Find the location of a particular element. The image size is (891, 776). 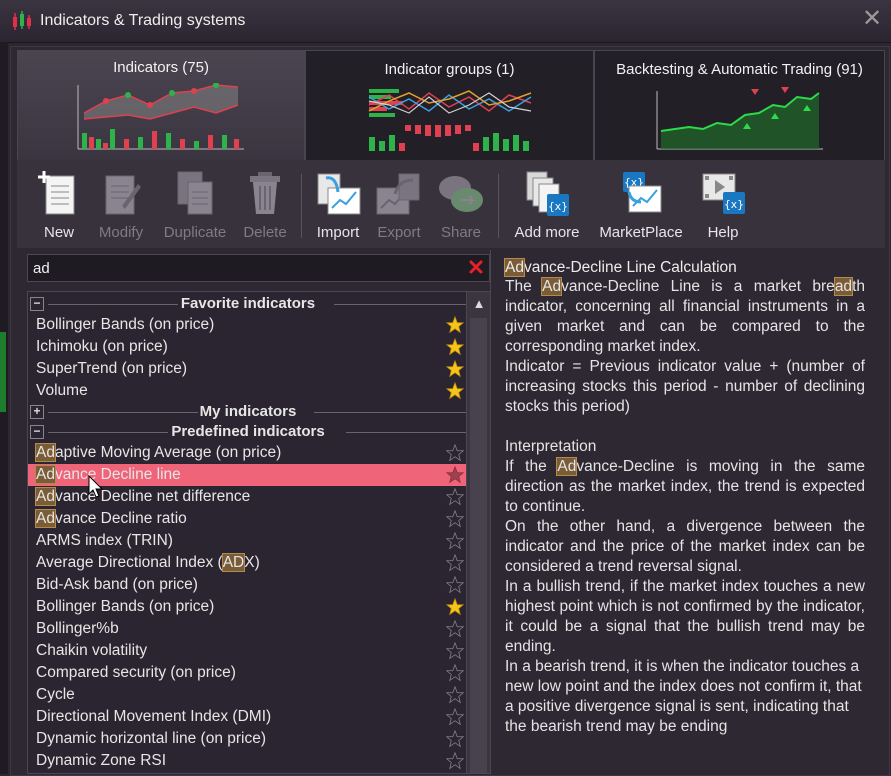

group-title-favorite: Favorite indicators is located at coordinates (248, 303).